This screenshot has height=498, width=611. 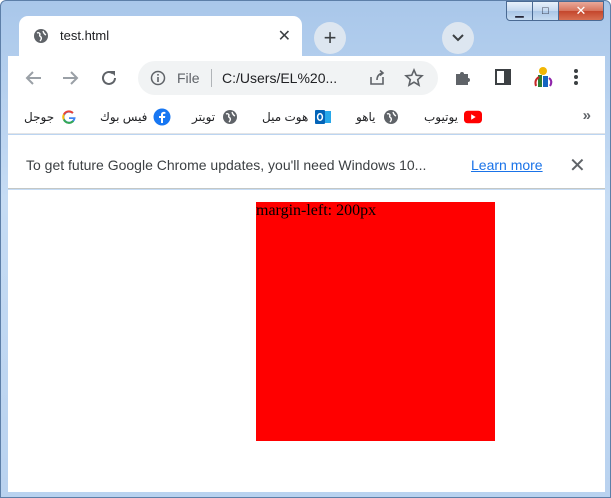 What do you see at coordinates (69, 117) in the screenshot?
I see `google-icon` at bounding box center [69, 117].